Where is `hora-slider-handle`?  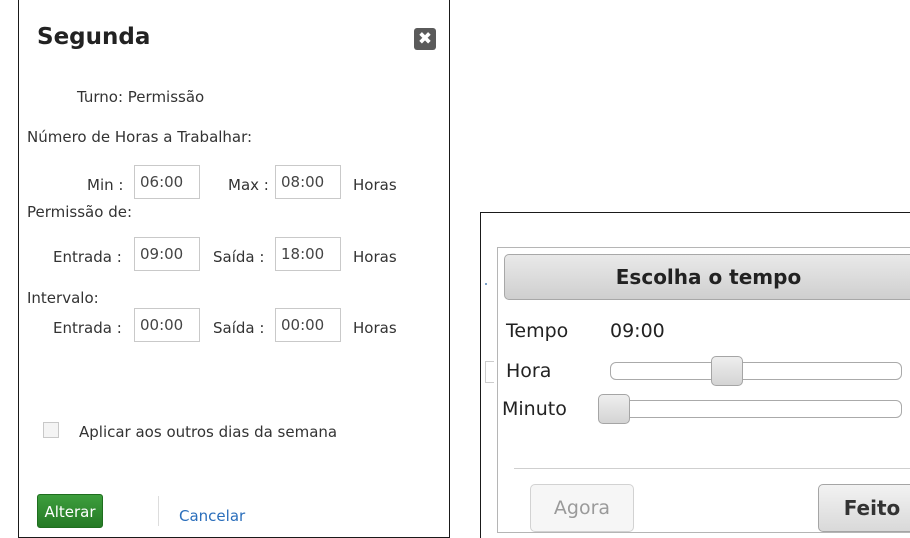 hora-slider-handle is located at coordinates (727, 371).